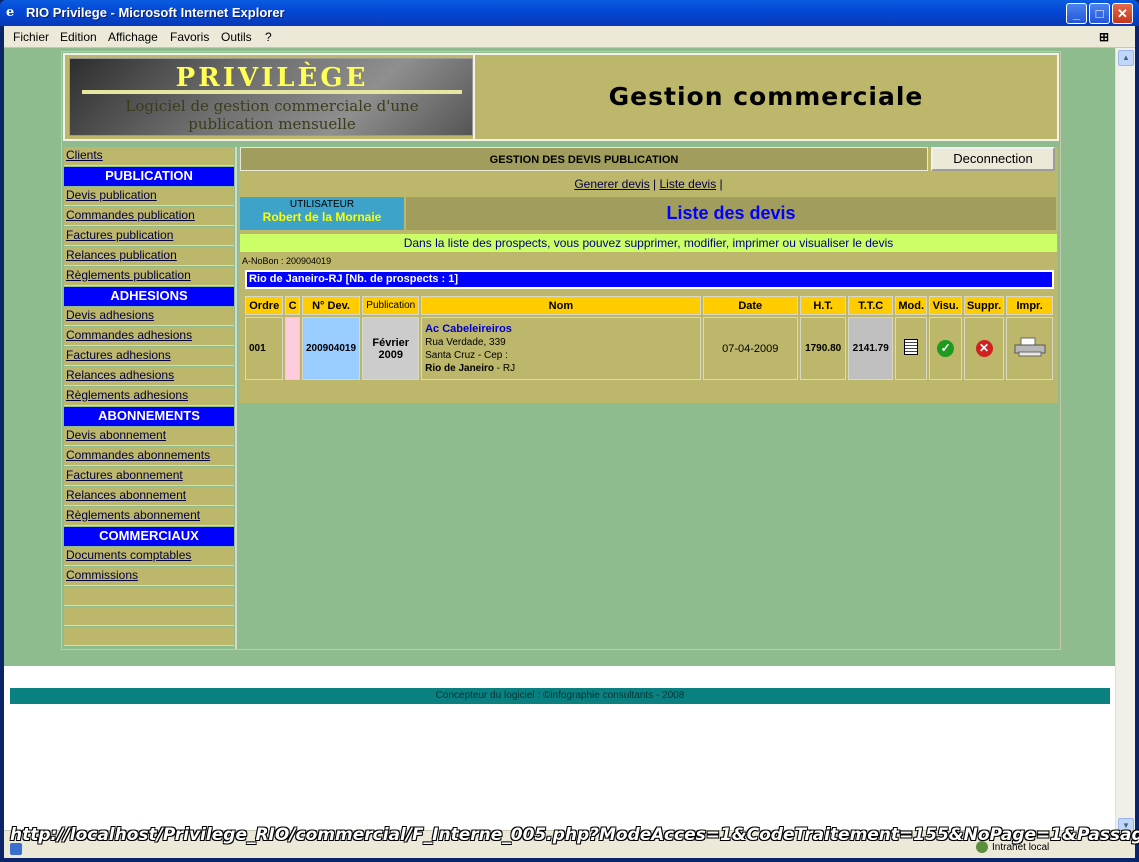  I want to click on checkmark-icon: ✓, so click(946, 348).